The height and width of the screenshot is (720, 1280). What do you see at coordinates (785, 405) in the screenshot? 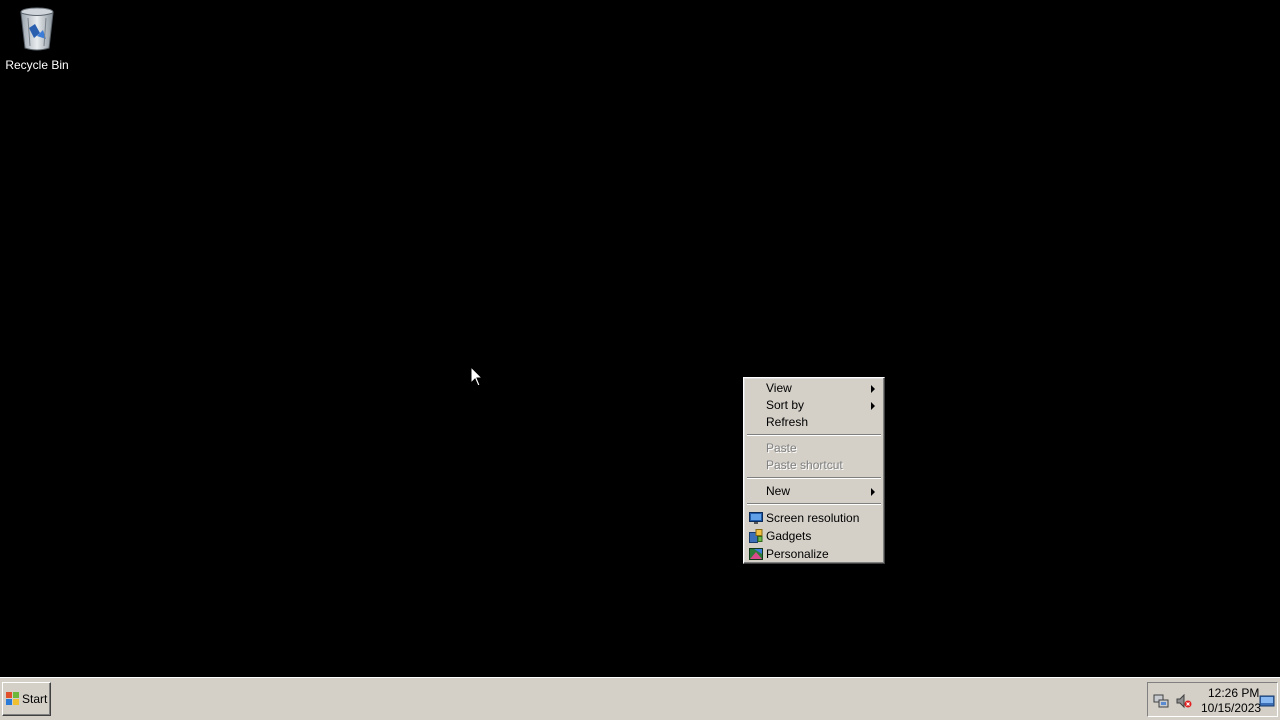
I see `menu-item-label: Sort by` at bounding box center [785, 405].